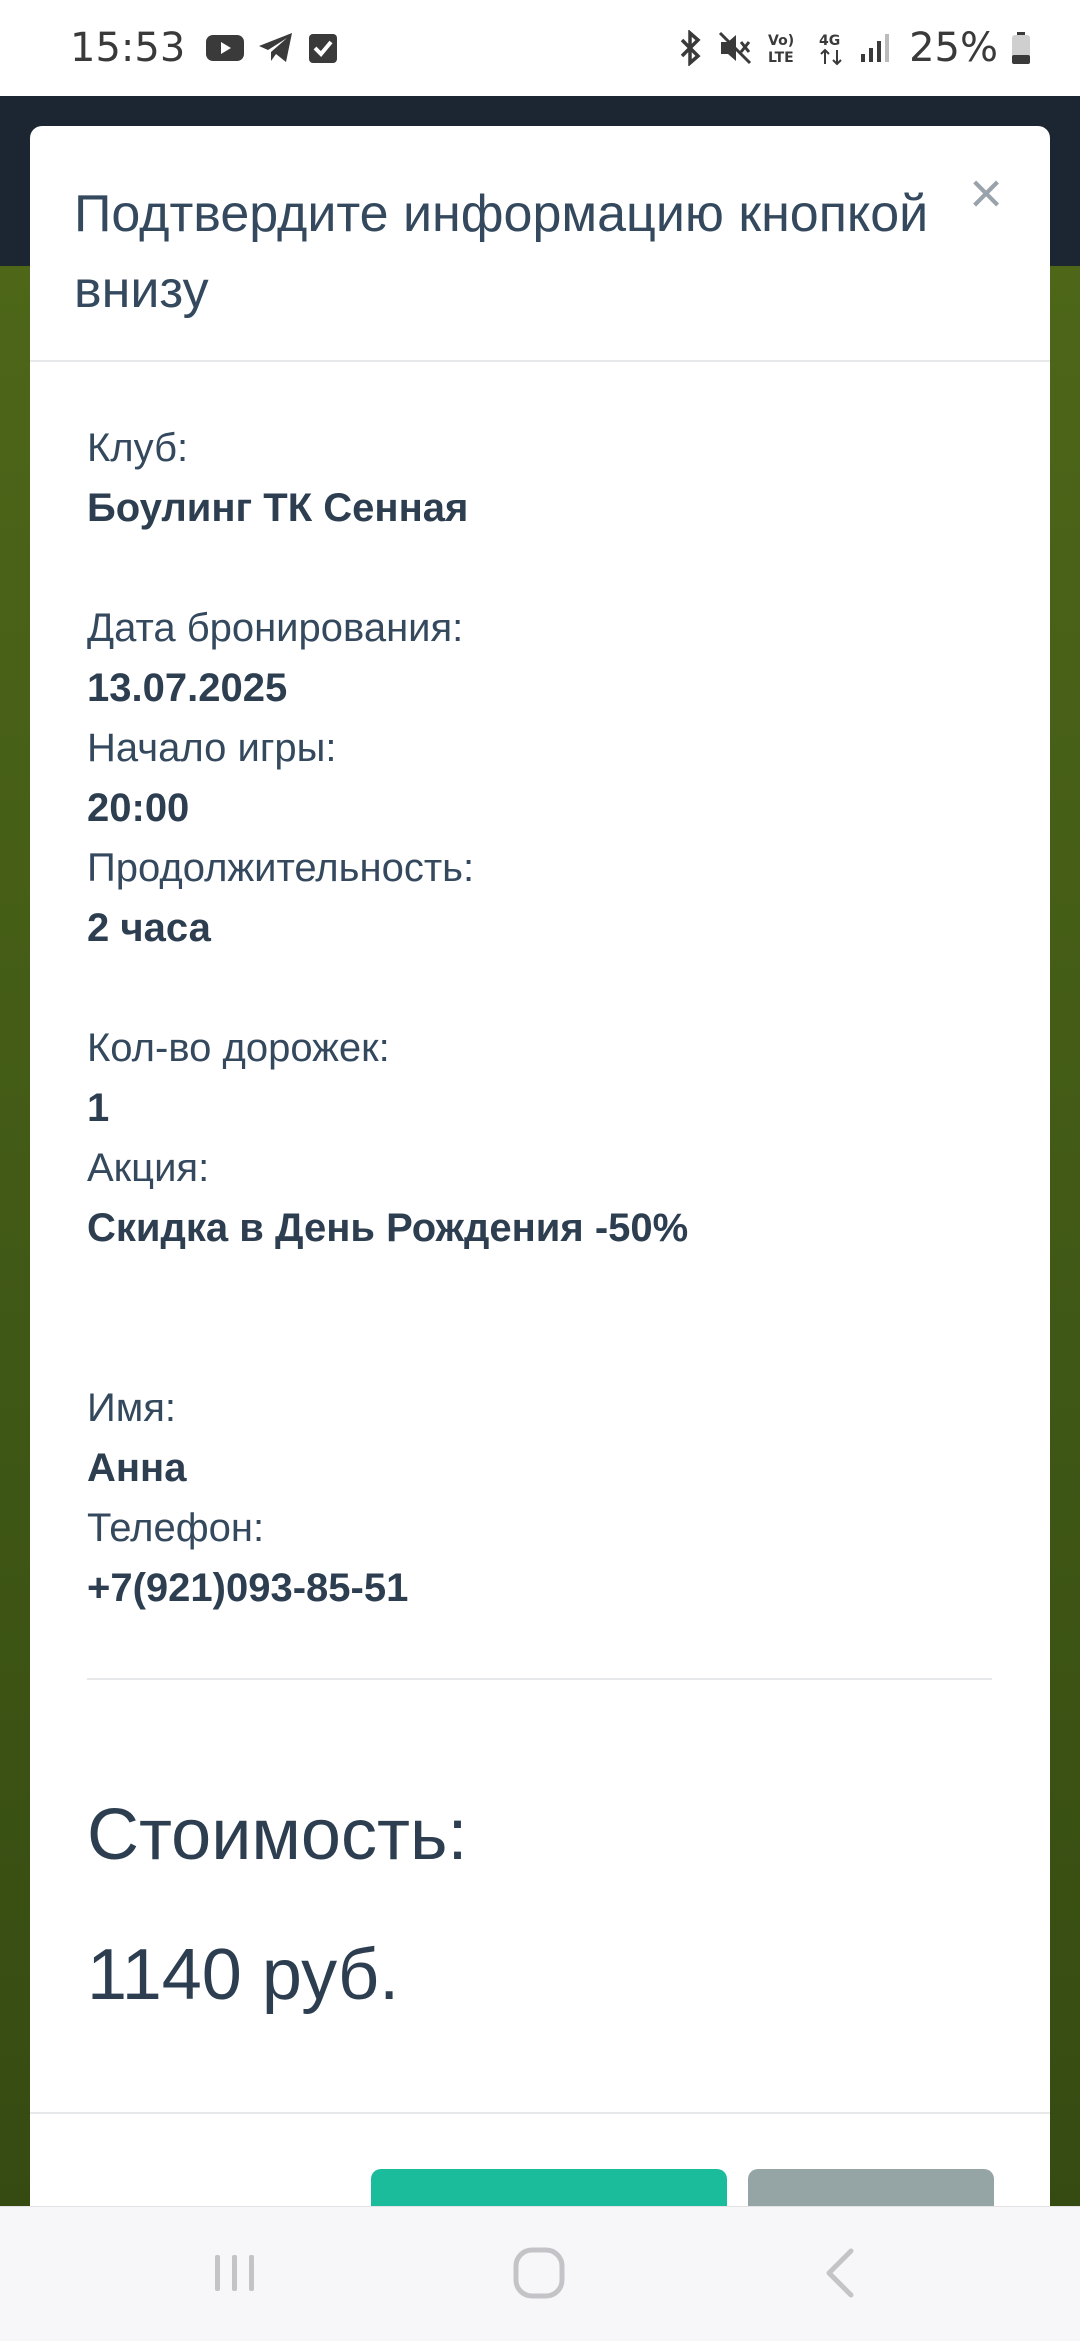 Image resolution: width=1080 pixels, height=2341 pixels. I want to click on divider, so click(539, 1679).